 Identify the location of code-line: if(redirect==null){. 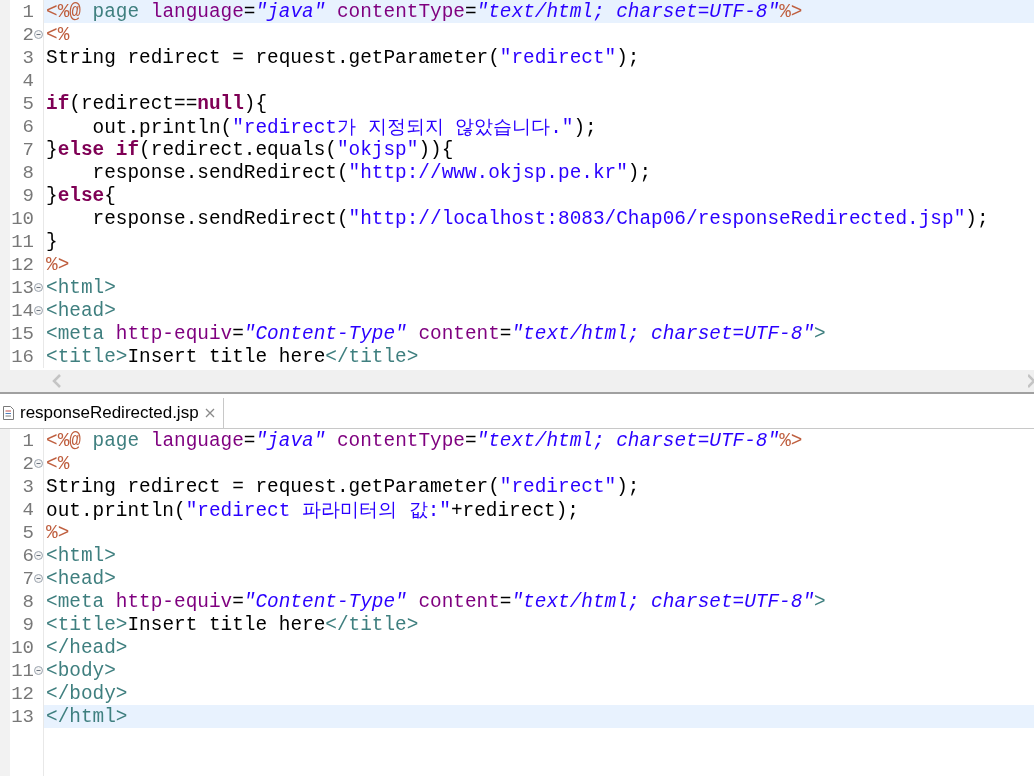
(157, 103).